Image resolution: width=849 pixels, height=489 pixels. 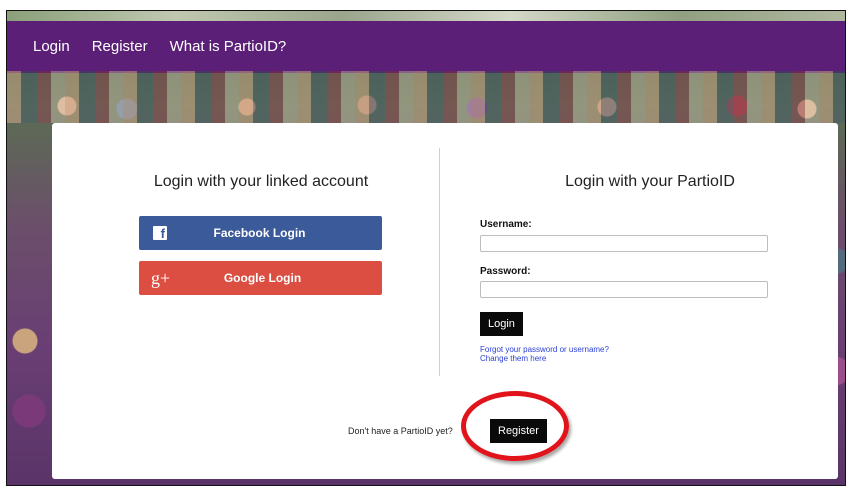 I want to click on linked-account-title: Login with your linked account, so click(x=261, y=181).